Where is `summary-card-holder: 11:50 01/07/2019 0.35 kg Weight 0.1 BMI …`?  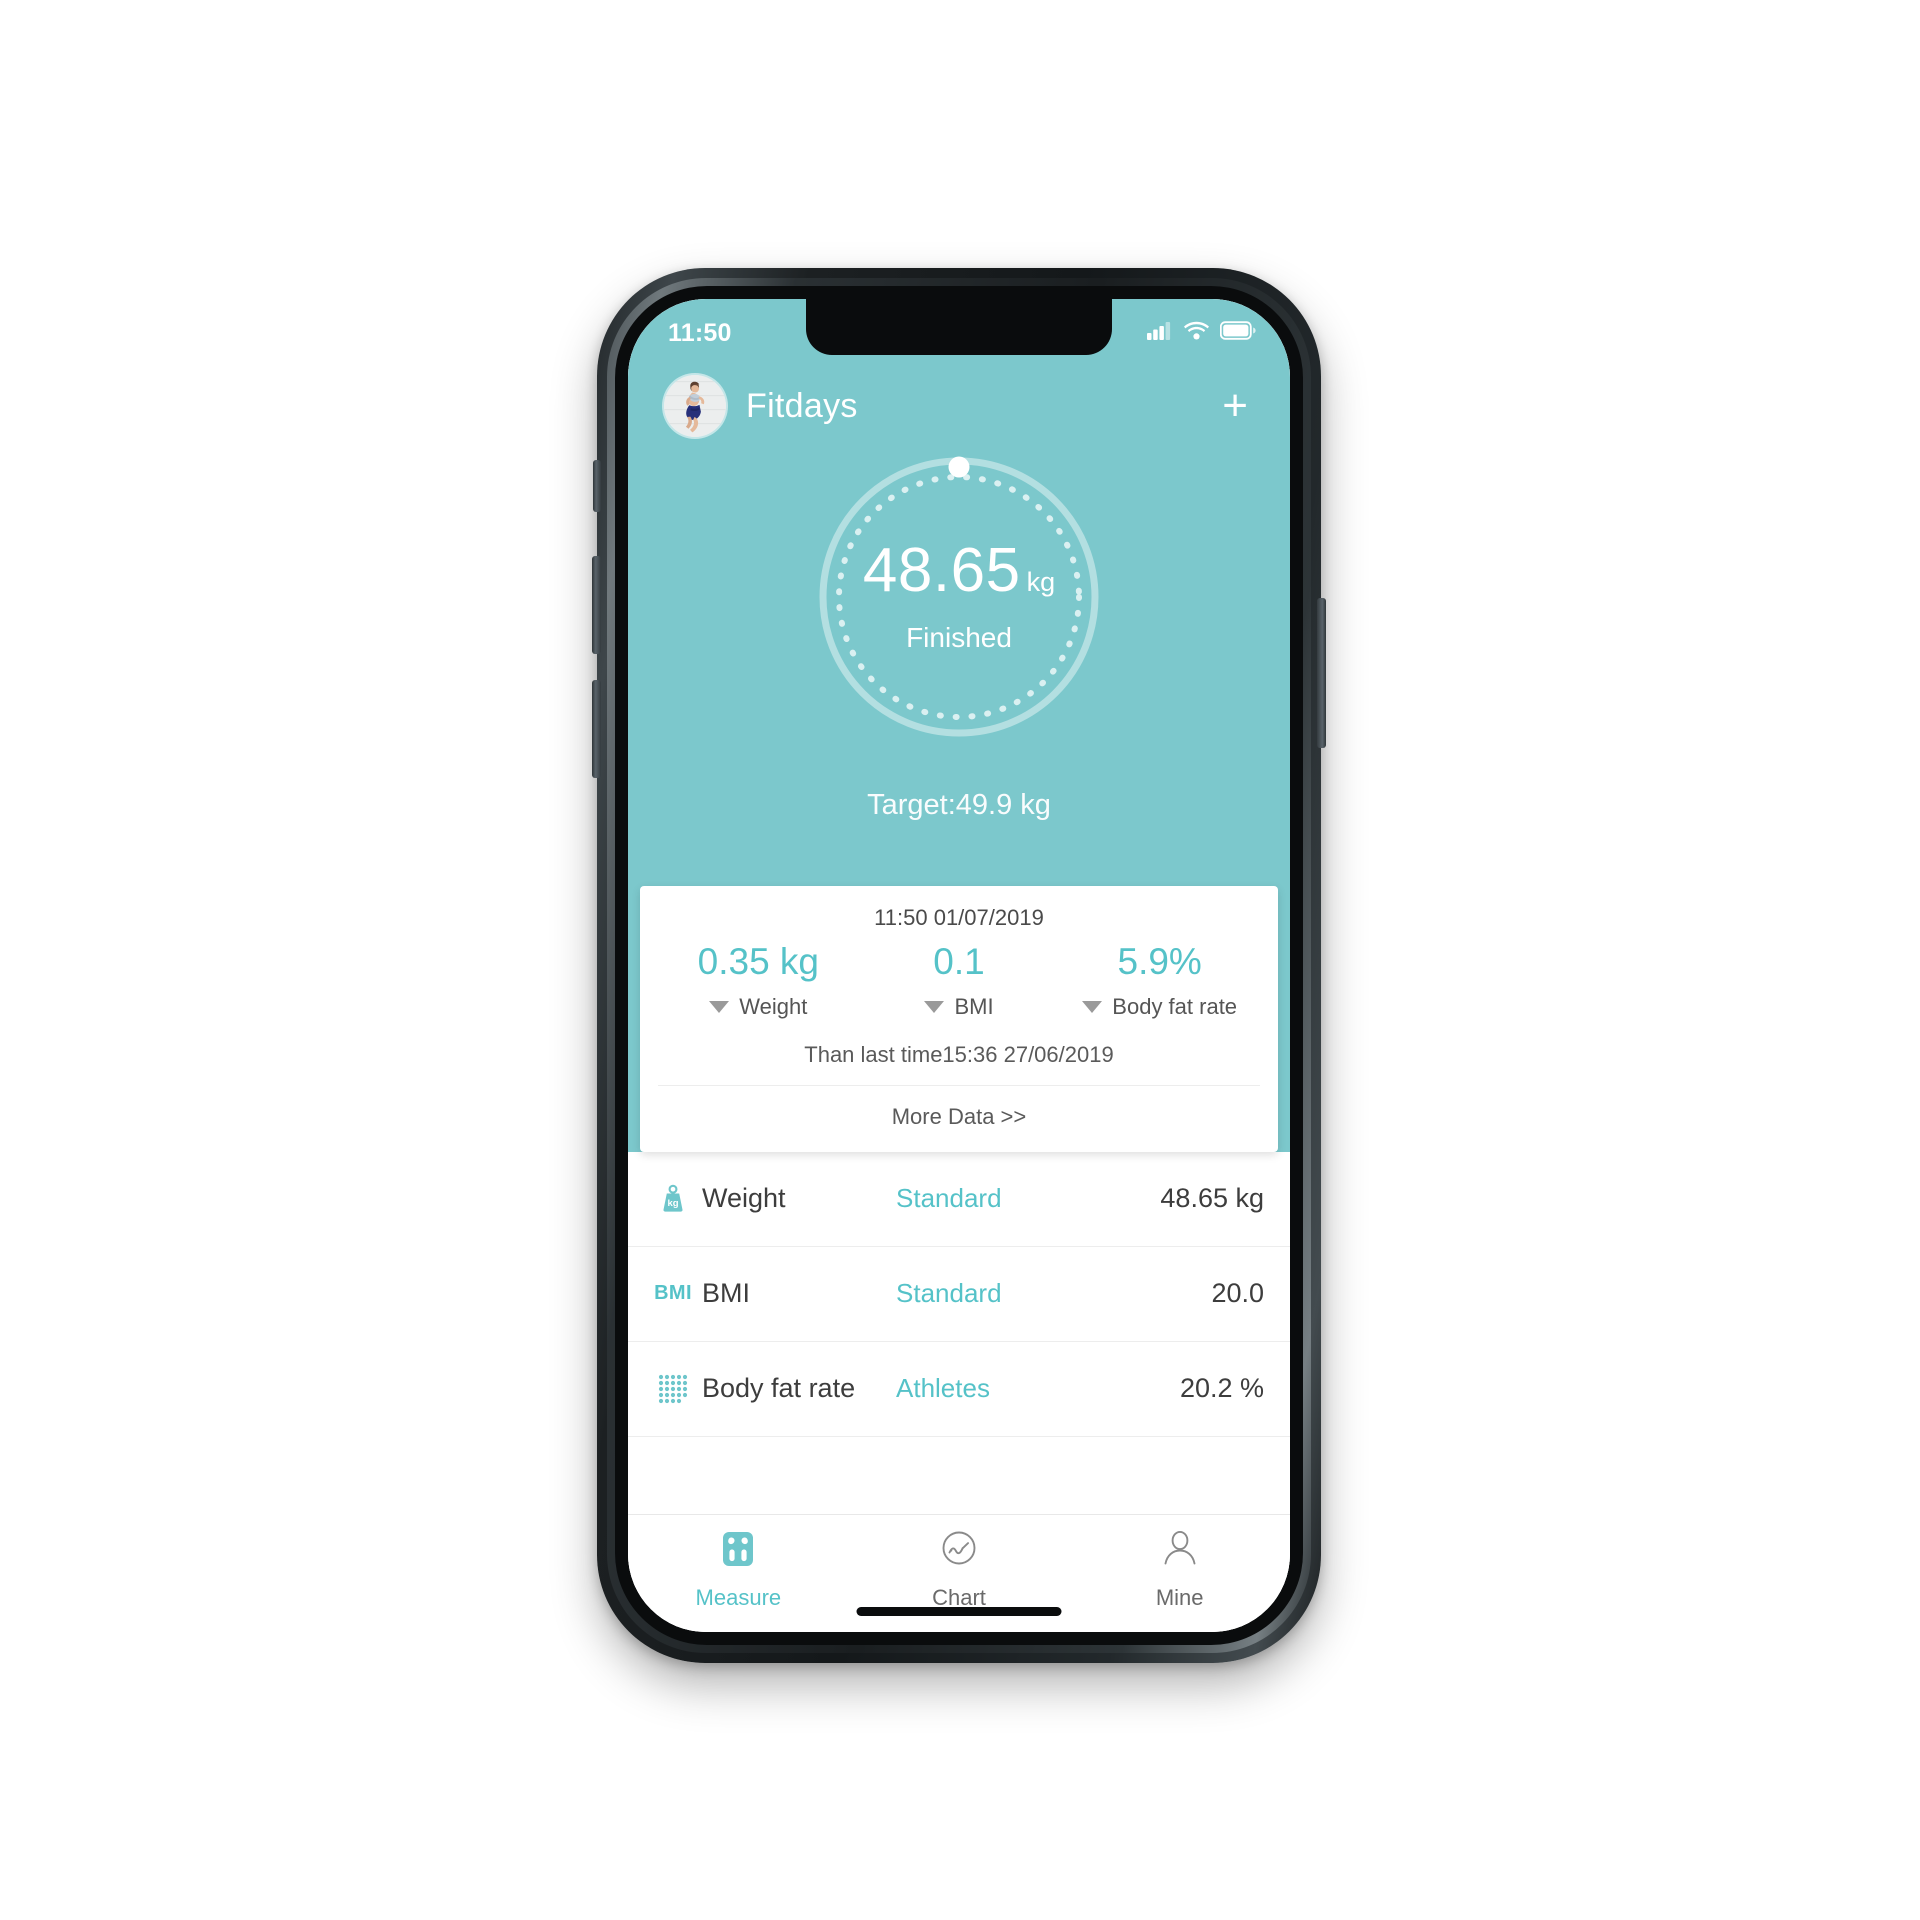 summary-card-holder: 11:50 01/07/2019 0.35 kg Weight 0.1 BMI … is located at coordinates (959, 1019).